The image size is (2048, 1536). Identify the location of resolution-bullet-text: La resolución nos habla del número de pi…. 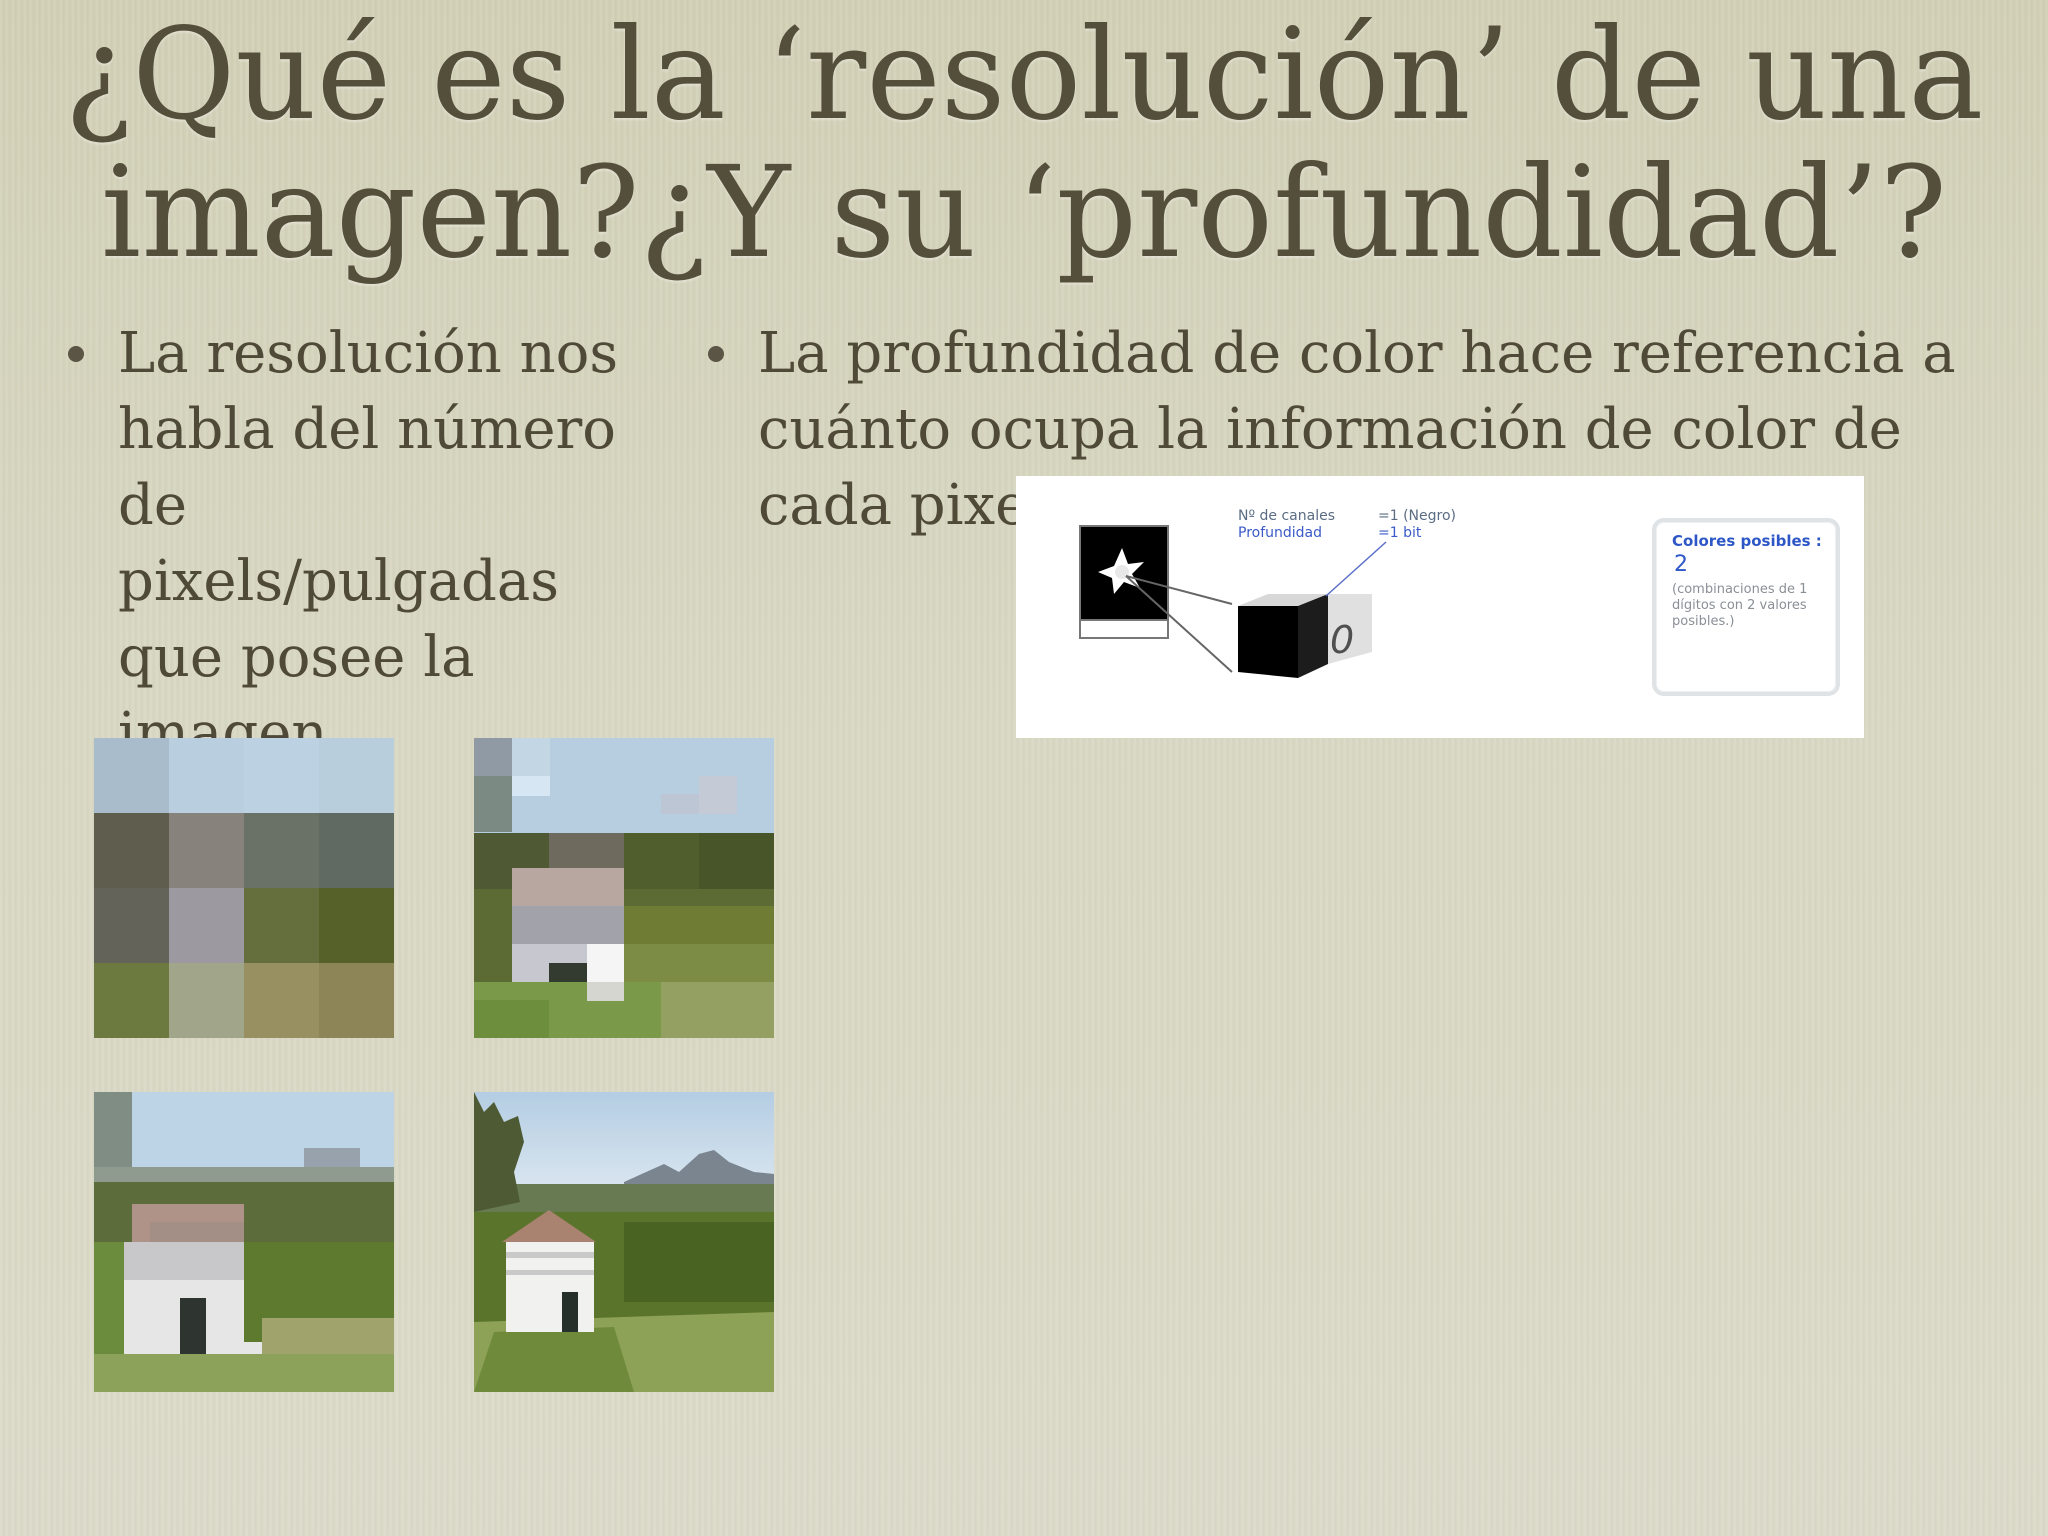
(368, 543).